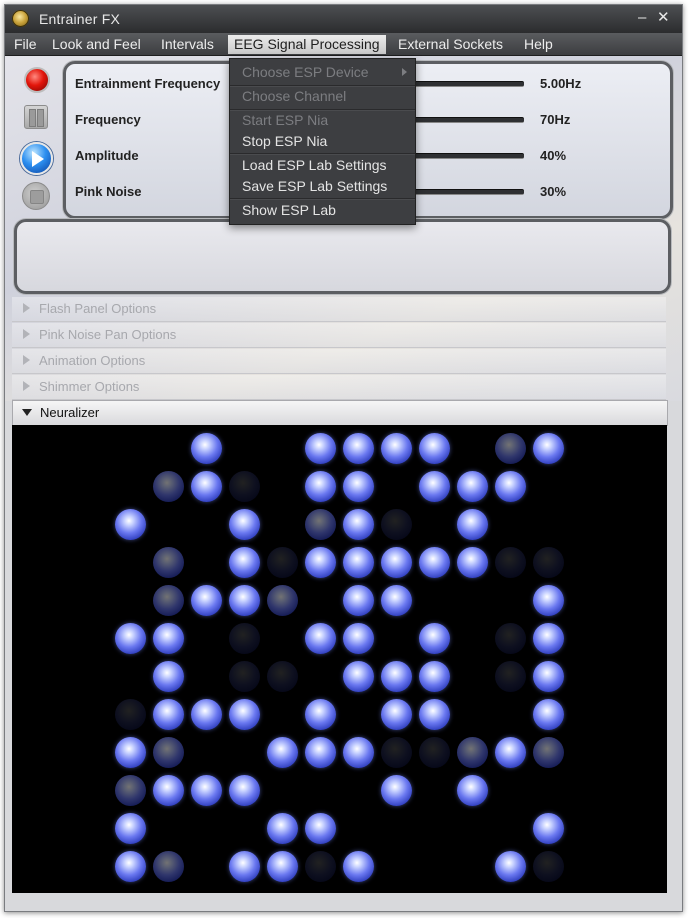  What do you see at coordinates (108, 334) in the screenshot?
I see `section-label: Pink Noise Pan Options` at bounding box center [108, 334].